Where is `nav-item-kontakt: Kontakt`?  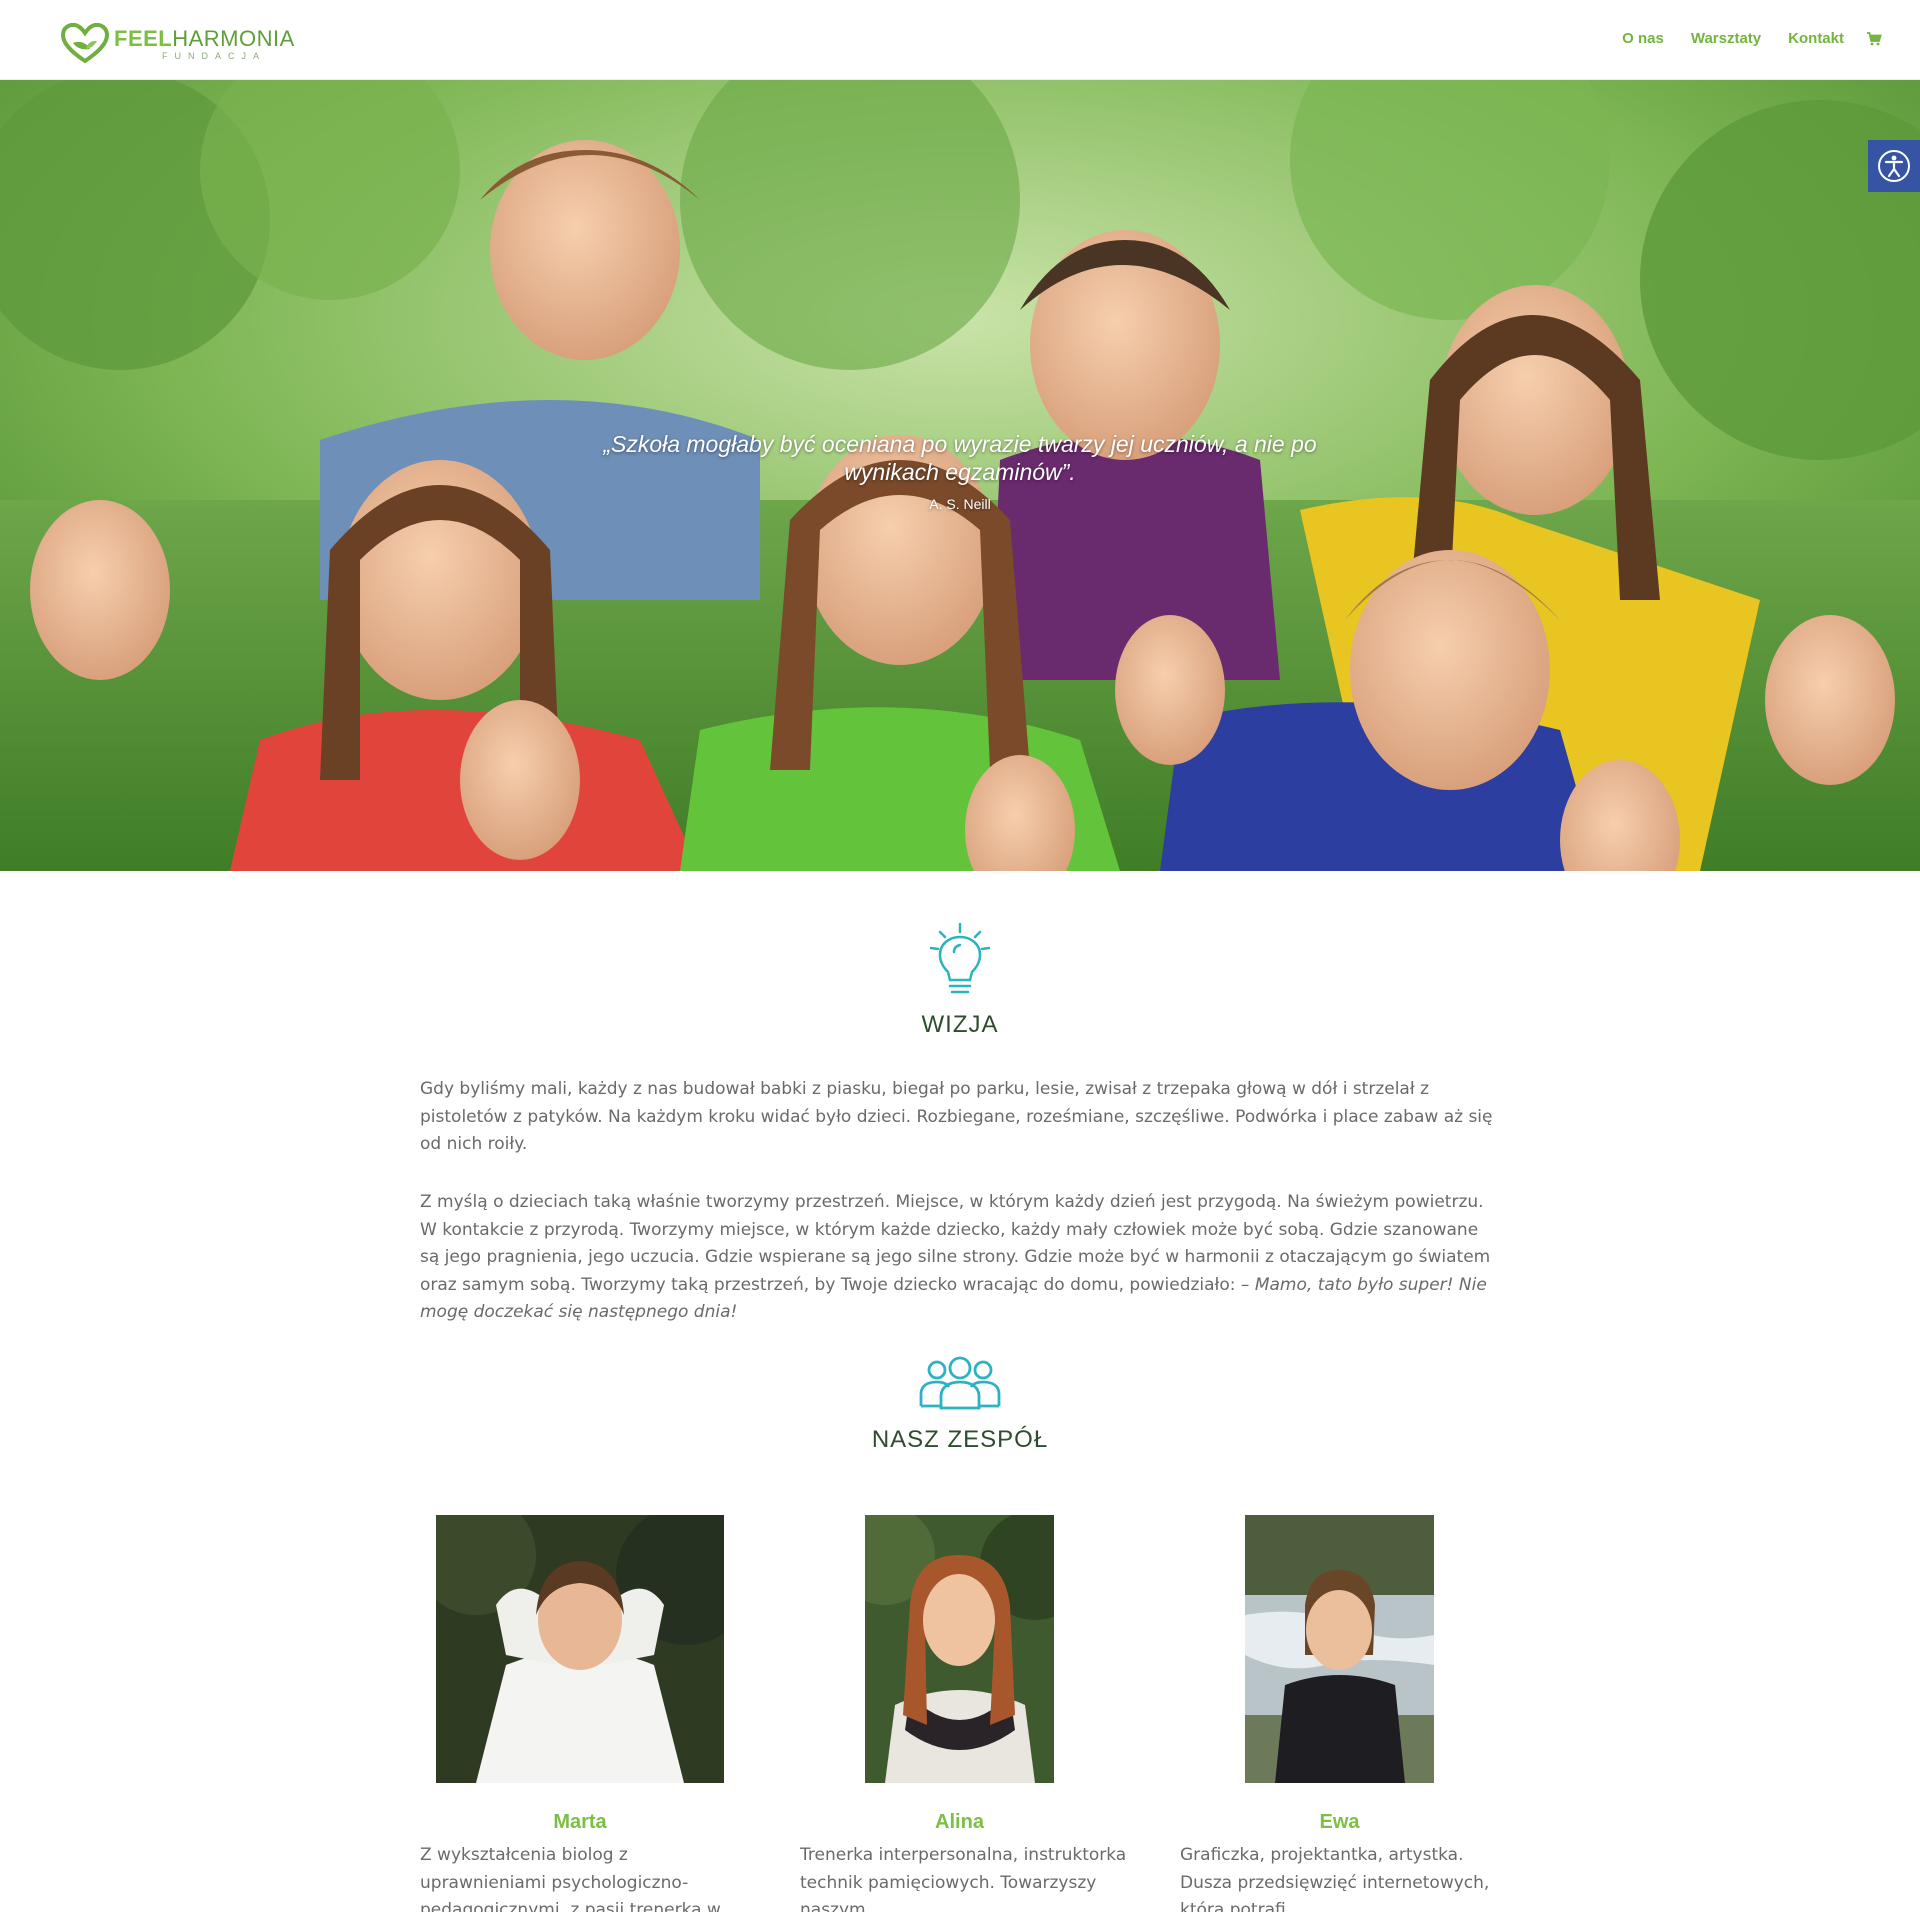
nav-item-kontakt: Kontakt is located at coordinates (1816, 38).